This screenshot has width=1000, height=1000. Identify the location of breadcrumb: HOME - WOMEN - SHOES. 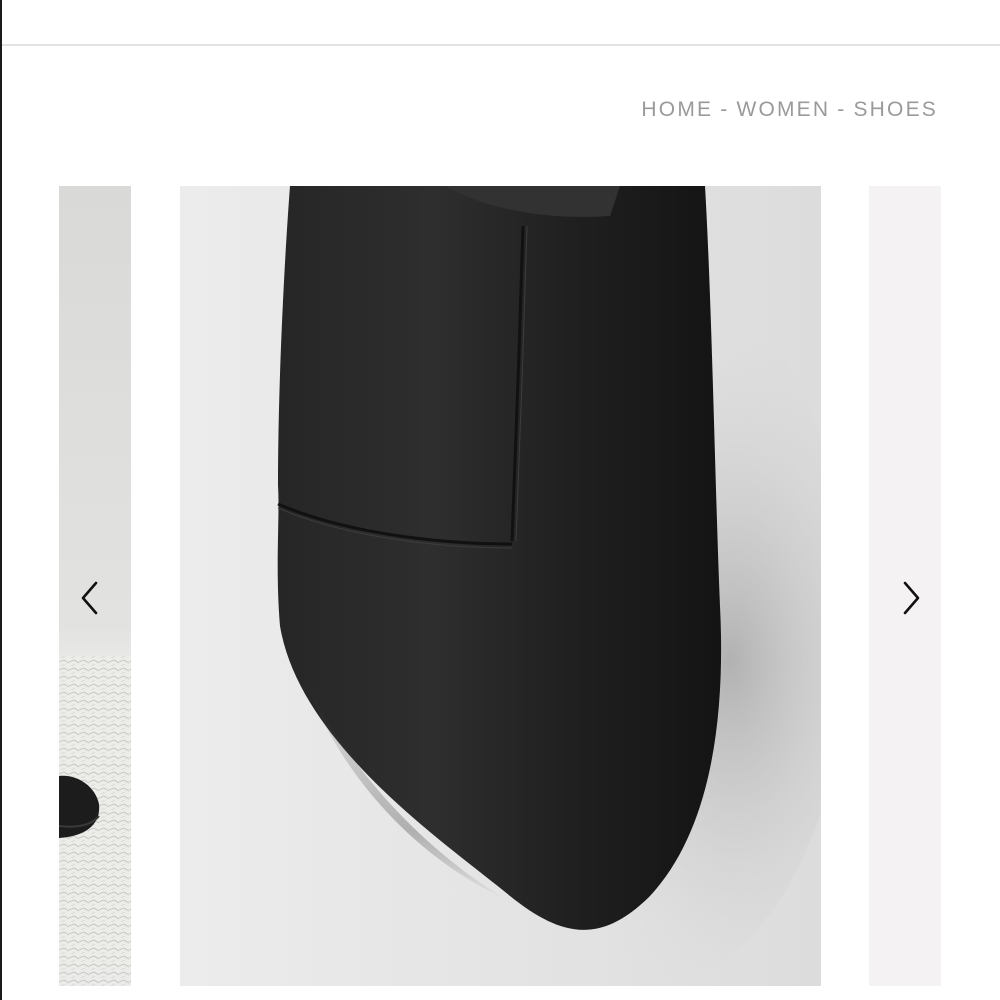
(789, 110).